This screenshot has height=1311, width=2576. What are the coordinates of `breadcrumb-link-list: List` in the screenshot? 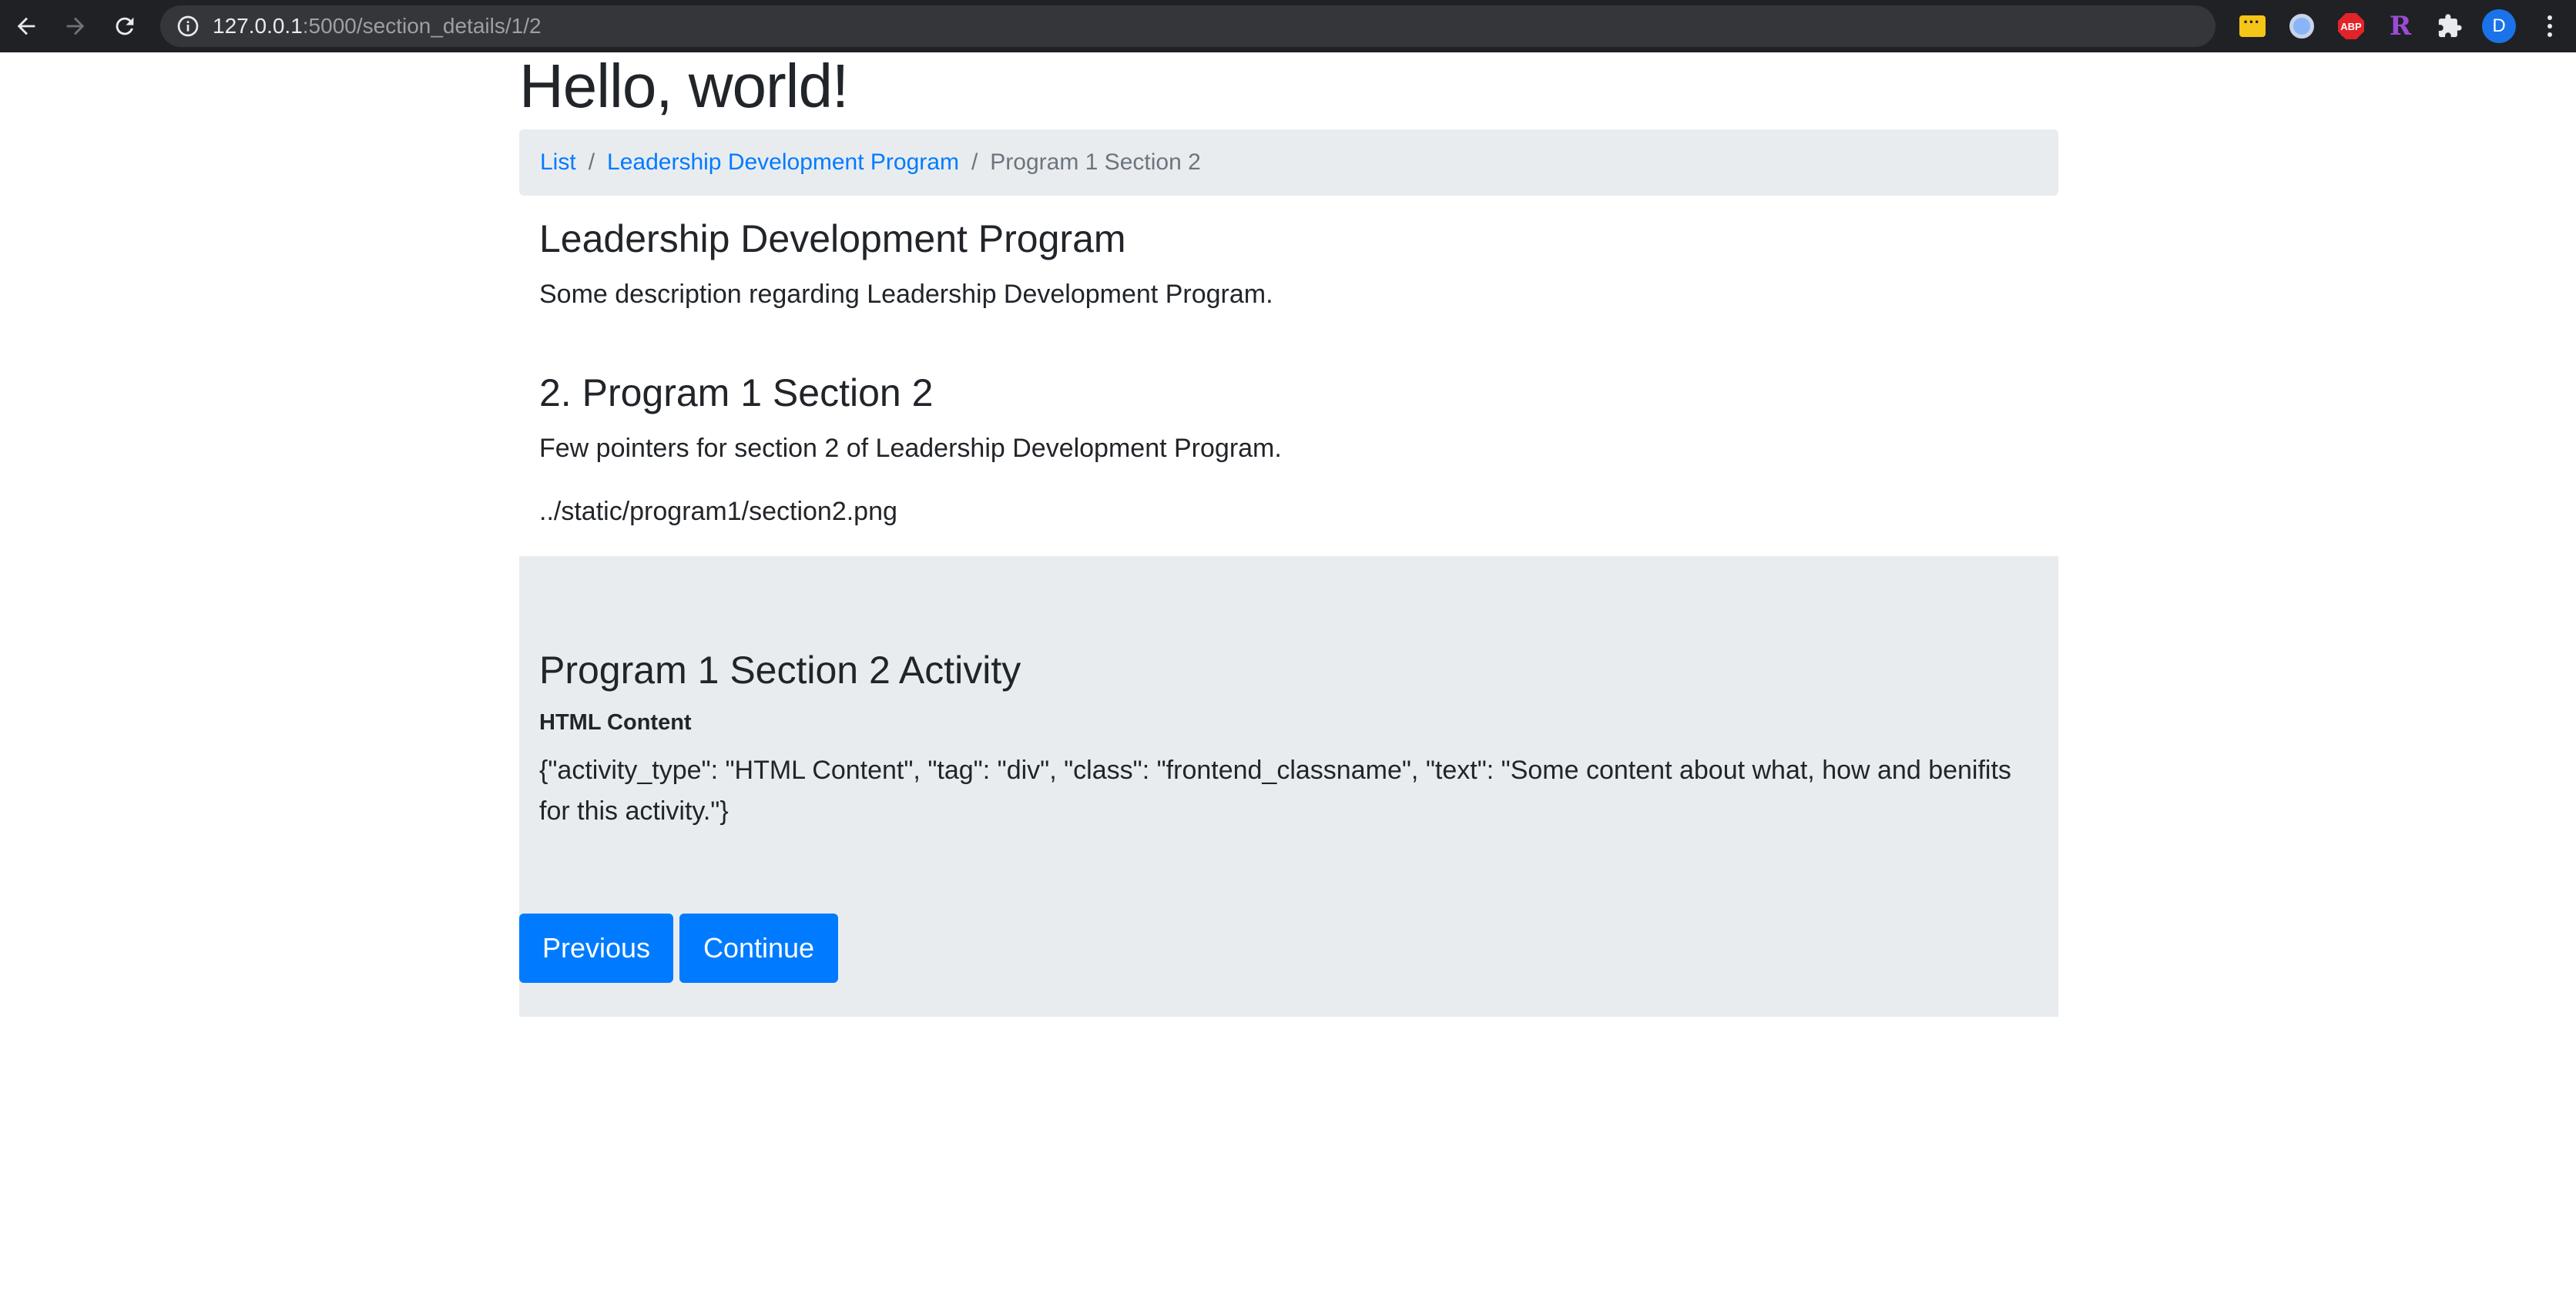 It's located at (558, 162).